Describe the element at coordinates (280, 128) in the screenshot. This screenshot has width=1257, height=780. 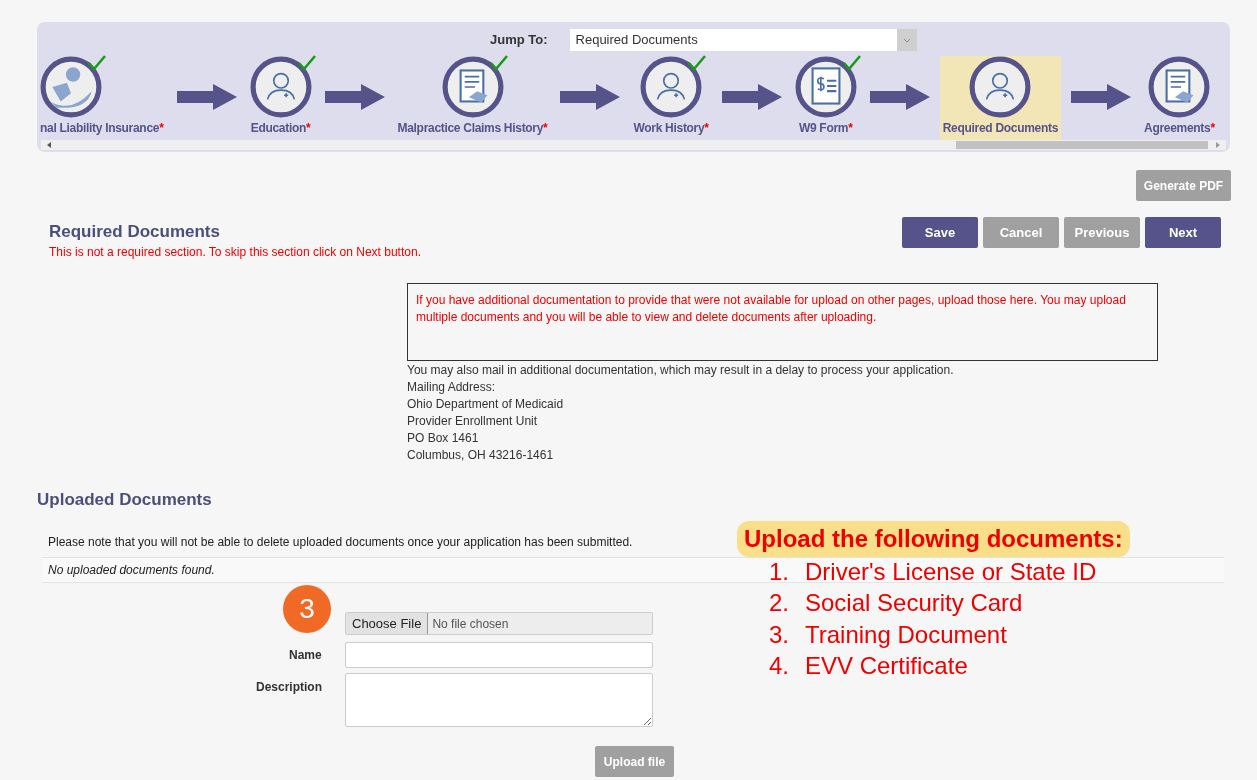
I see `step-label: Education*` at that location.